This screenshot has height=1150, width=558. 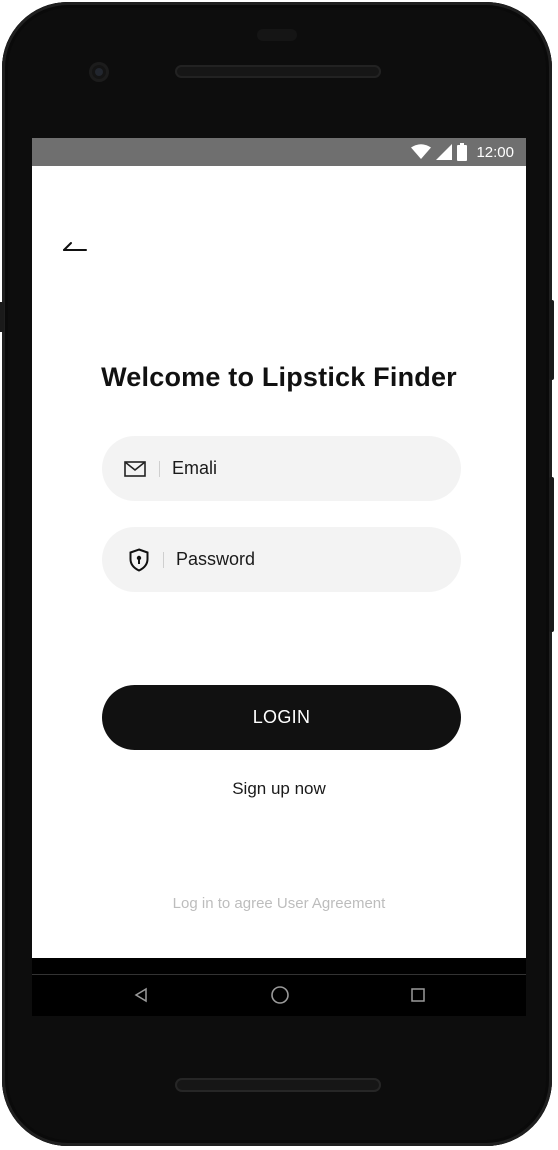 I want to click on power-button, so click(x=551, y=340).